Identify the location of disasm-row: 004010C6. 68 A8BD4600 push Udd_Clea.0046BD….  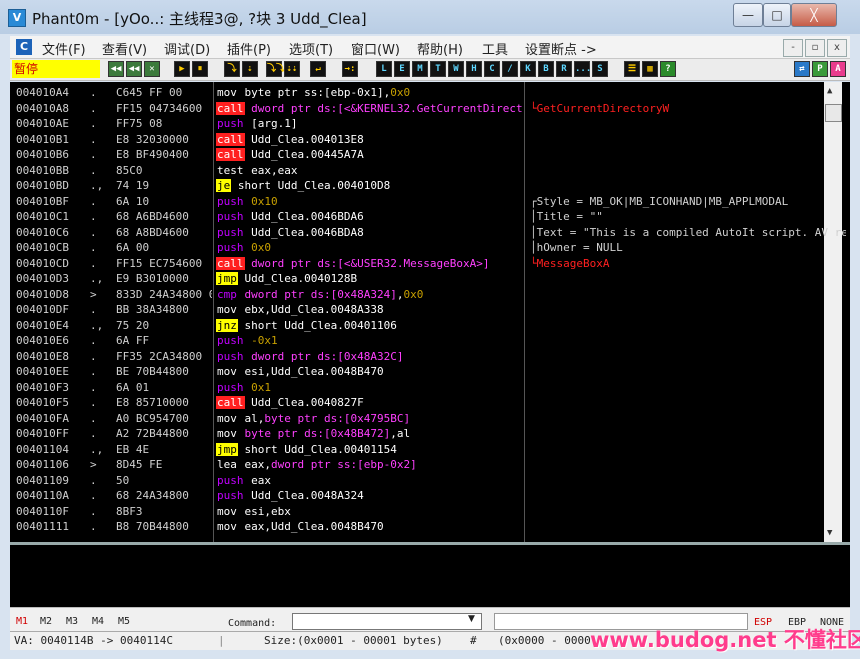
(428, 233).